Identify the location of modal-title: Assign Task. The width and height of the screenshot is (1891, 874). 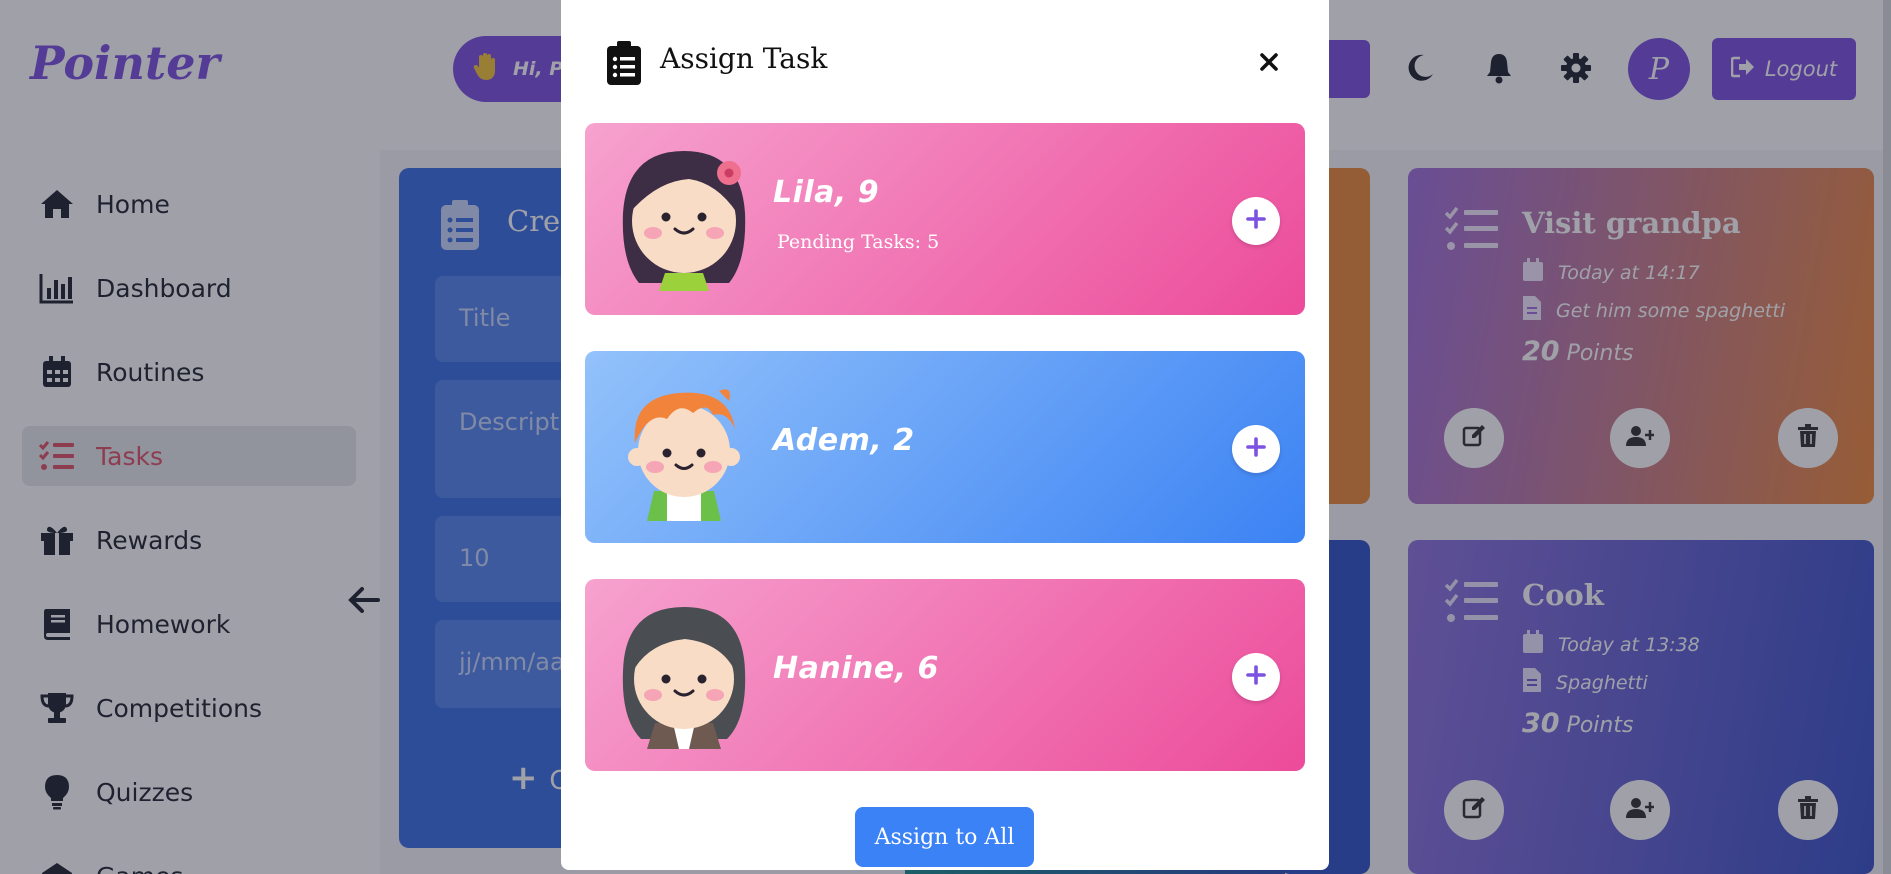
(744, 58).